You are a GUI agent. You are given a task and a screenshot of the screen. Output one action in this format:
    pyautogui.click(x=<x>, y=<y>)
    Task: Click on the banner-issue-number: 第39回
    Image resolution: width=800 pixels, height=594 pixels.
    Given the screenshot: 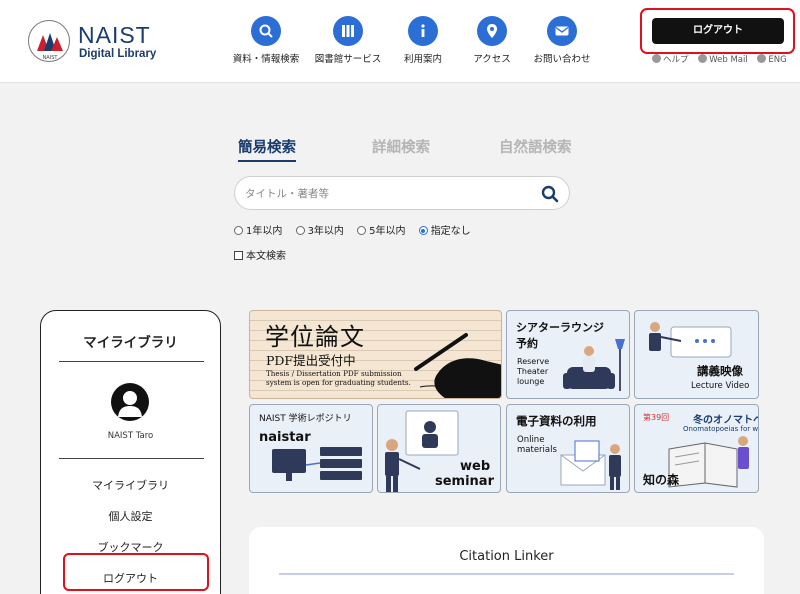 What is the action you would take?
    pyautogui.click(x=656, y=417)
    